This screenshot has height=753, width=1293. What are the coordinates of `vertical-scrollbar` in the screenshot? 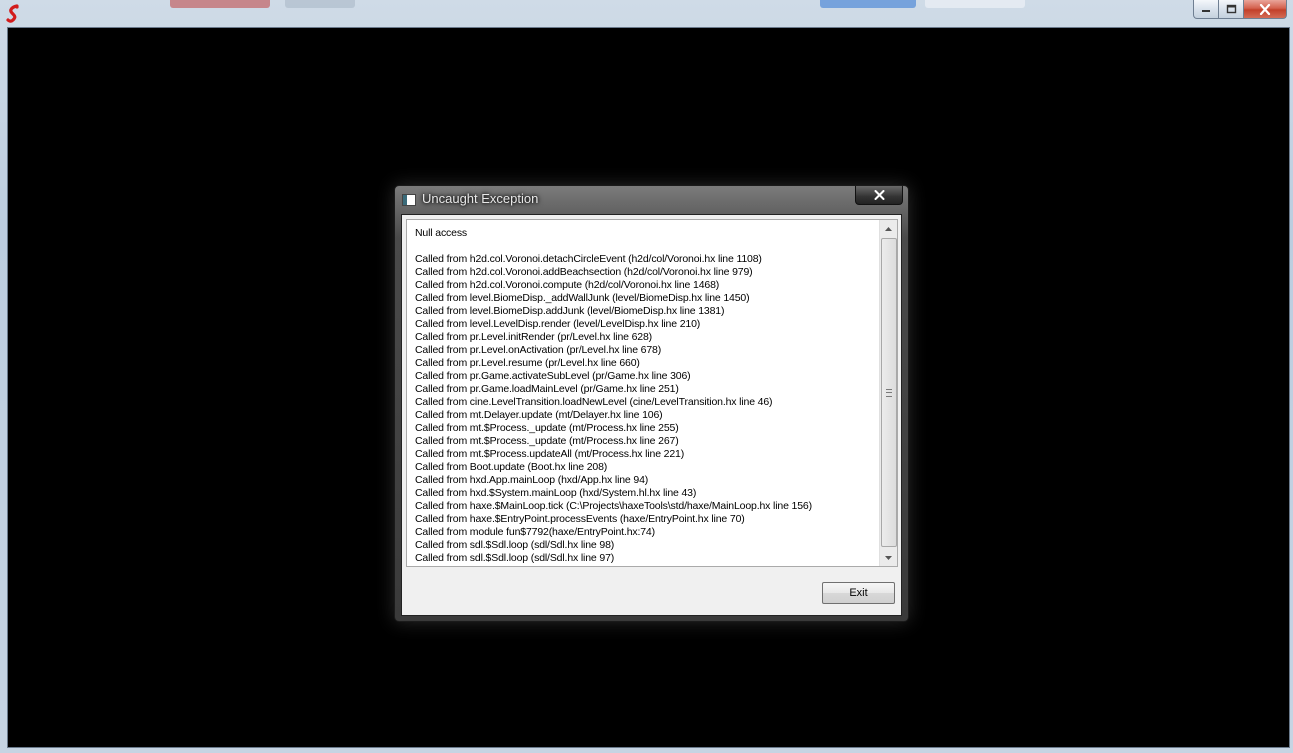 It's located at (888, 393).